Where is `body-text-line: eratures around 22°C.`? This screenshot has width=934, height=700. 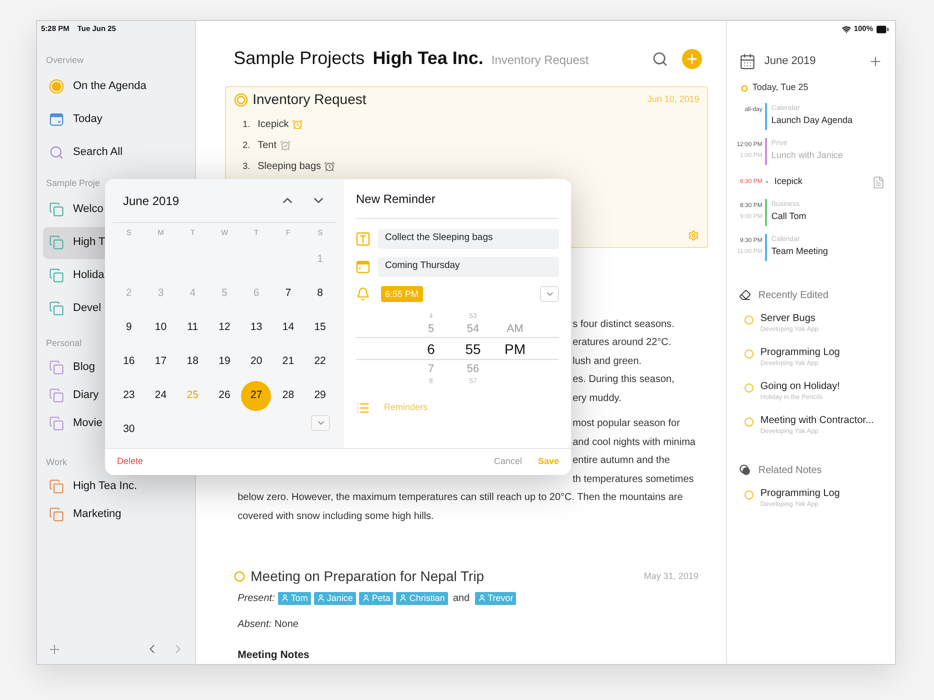
body-text-line: eratures around 22°C. is located at coordinates (622, 343).